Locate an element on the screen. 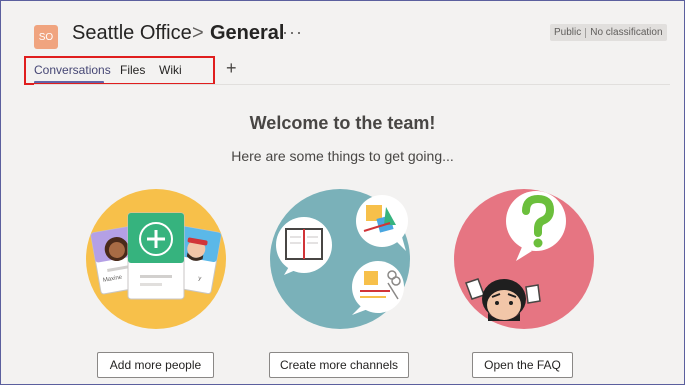 This screenshot has width=685, height=385. add-more-people-button: Add more people is located at coordinates (155, 365).